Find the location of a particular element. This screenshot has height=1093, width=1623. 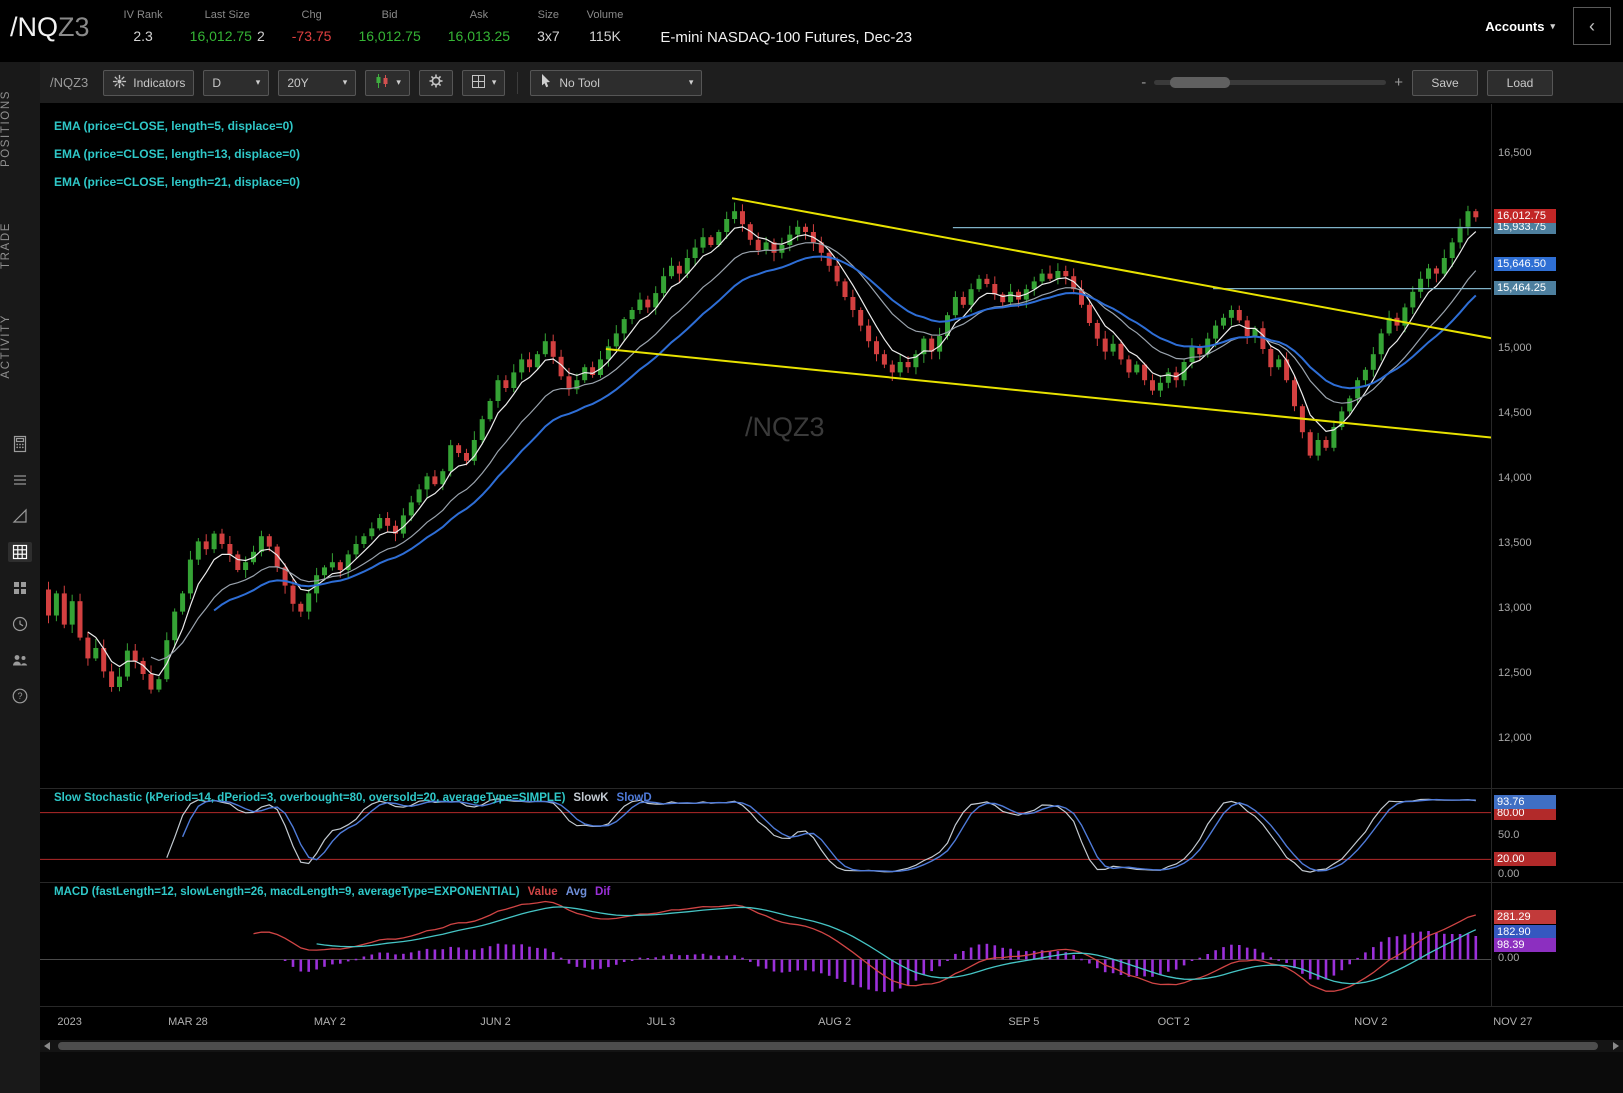

zoom-in-button: + is located at coordinates (1398, 82).